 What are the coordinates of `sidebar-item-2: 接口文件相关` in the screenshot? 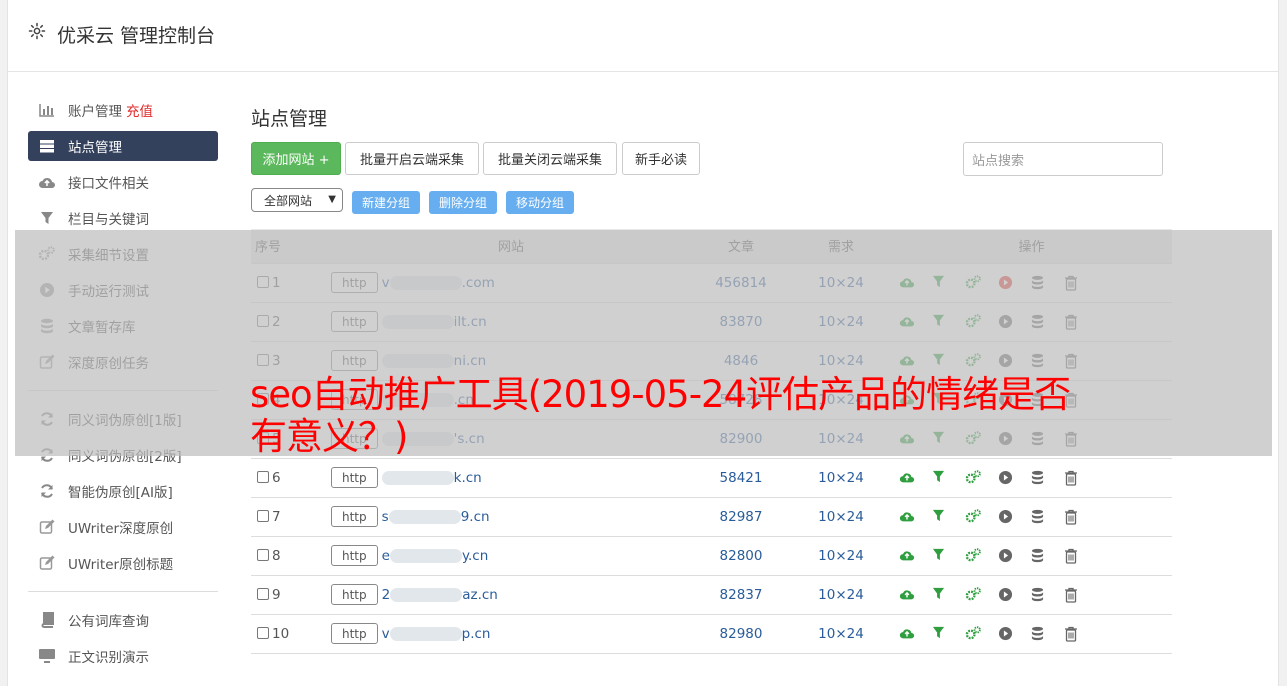 It's located at (123, 182).